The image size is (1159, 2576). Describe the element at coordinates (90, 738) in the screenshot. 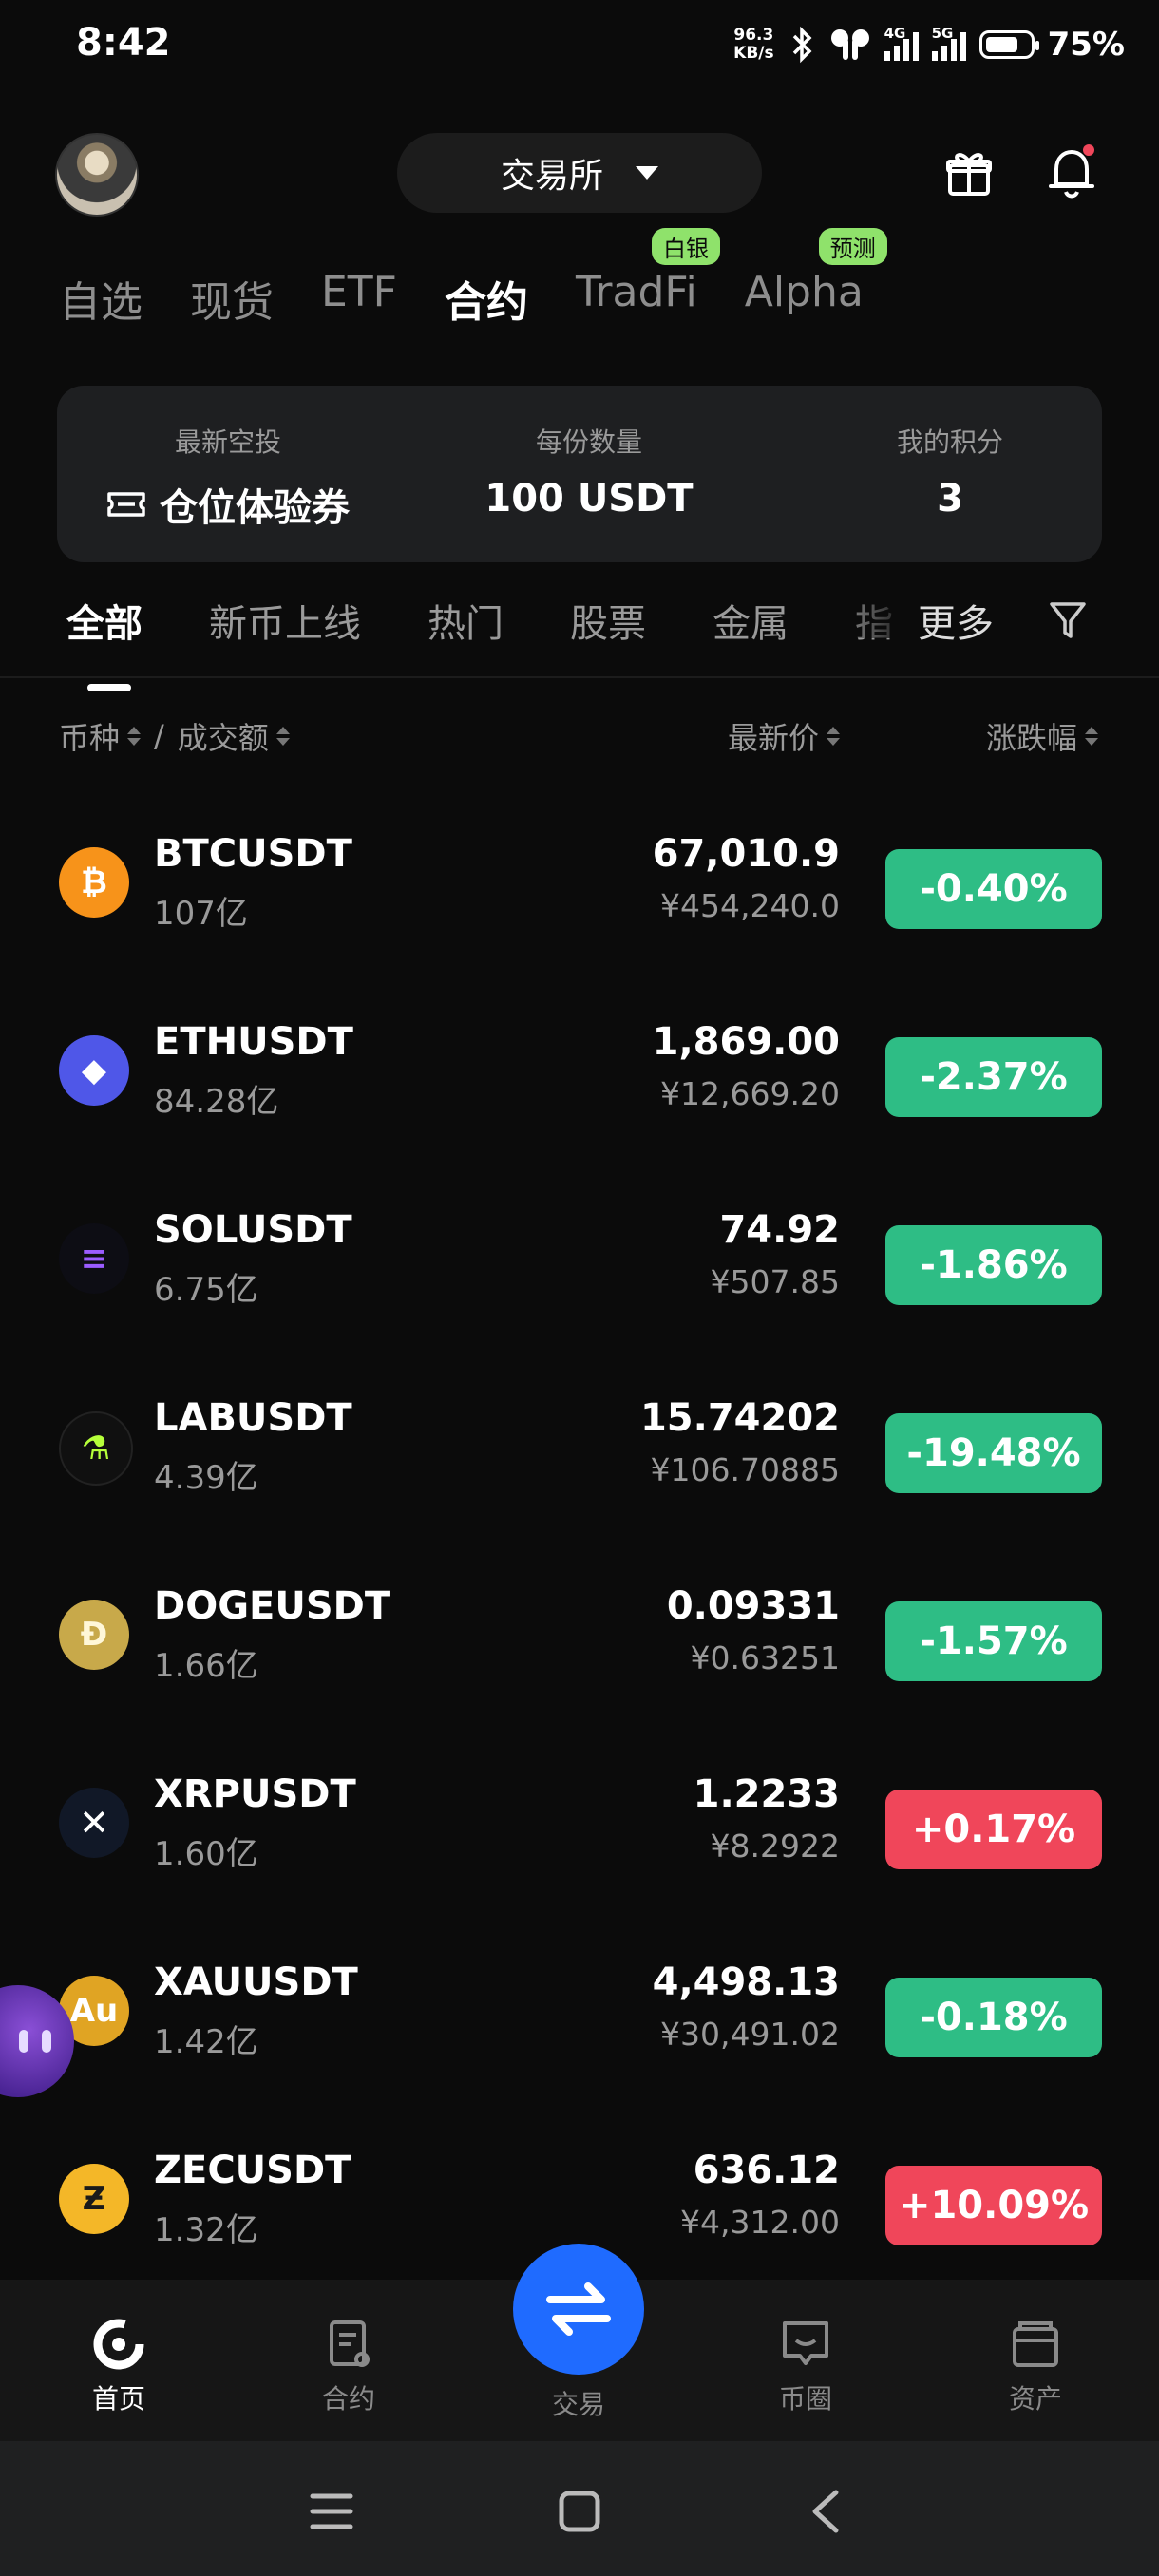

I see `column-coin-label: 币种` at that location.